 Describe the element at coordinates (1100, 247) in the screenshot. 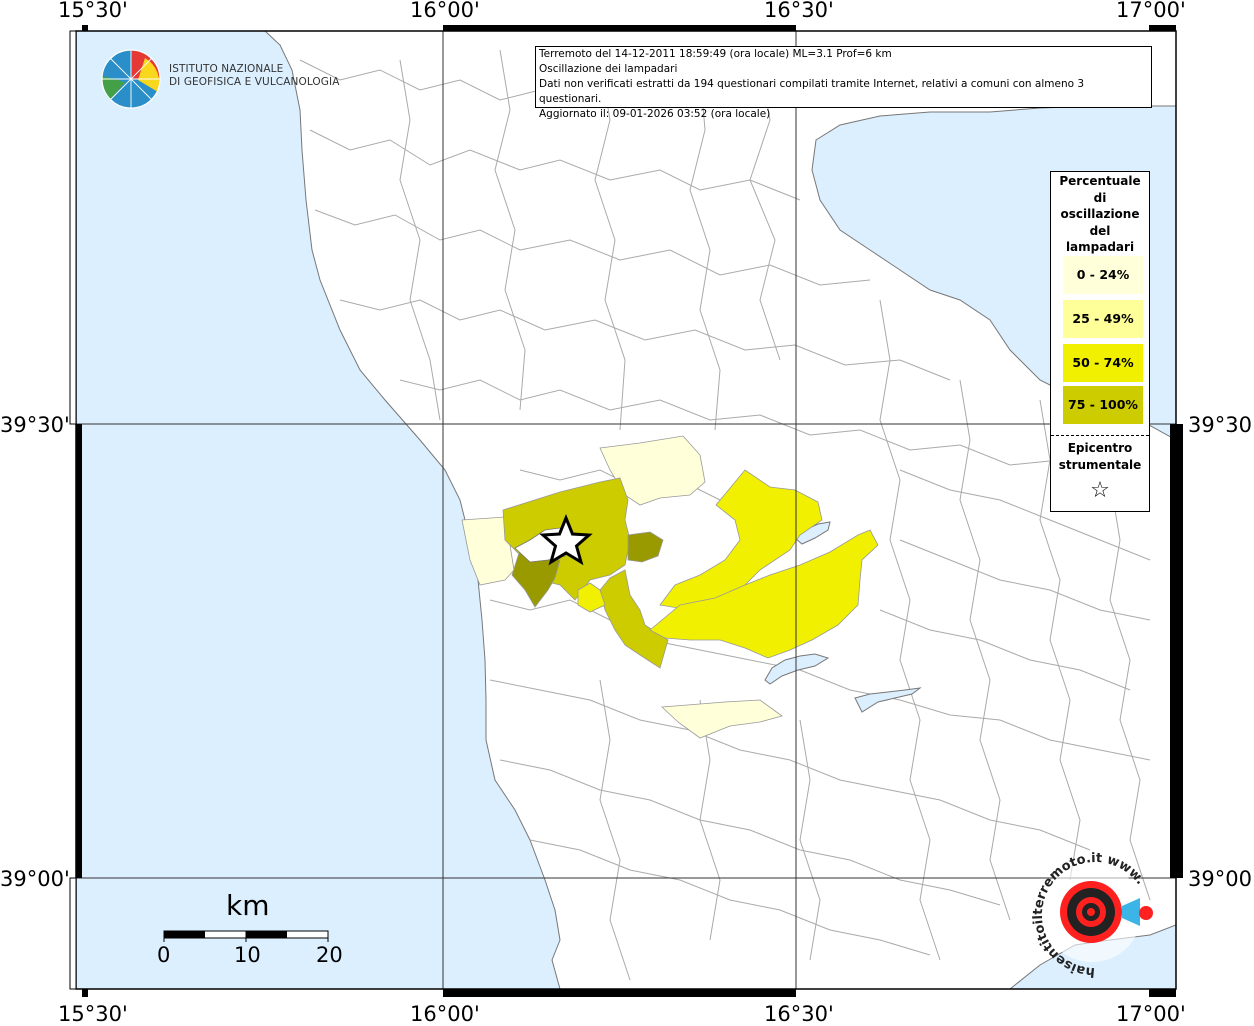

I see `legend-header-line-5: lampadari` at that location.